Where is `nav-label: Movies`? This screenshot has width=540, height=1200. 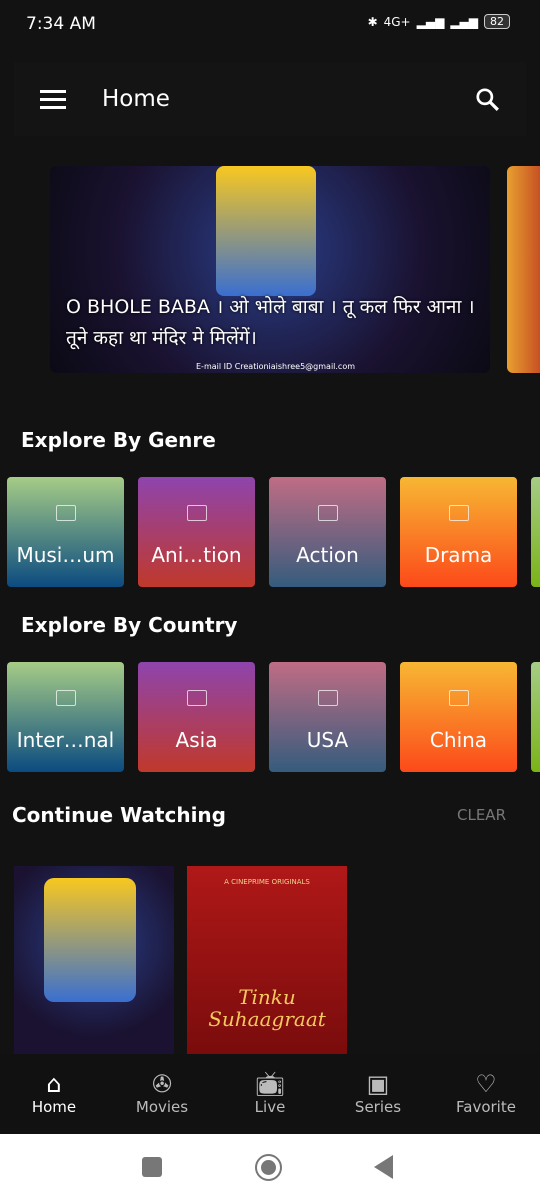
nav-label: Movies is located at coordinates (162, 1107).